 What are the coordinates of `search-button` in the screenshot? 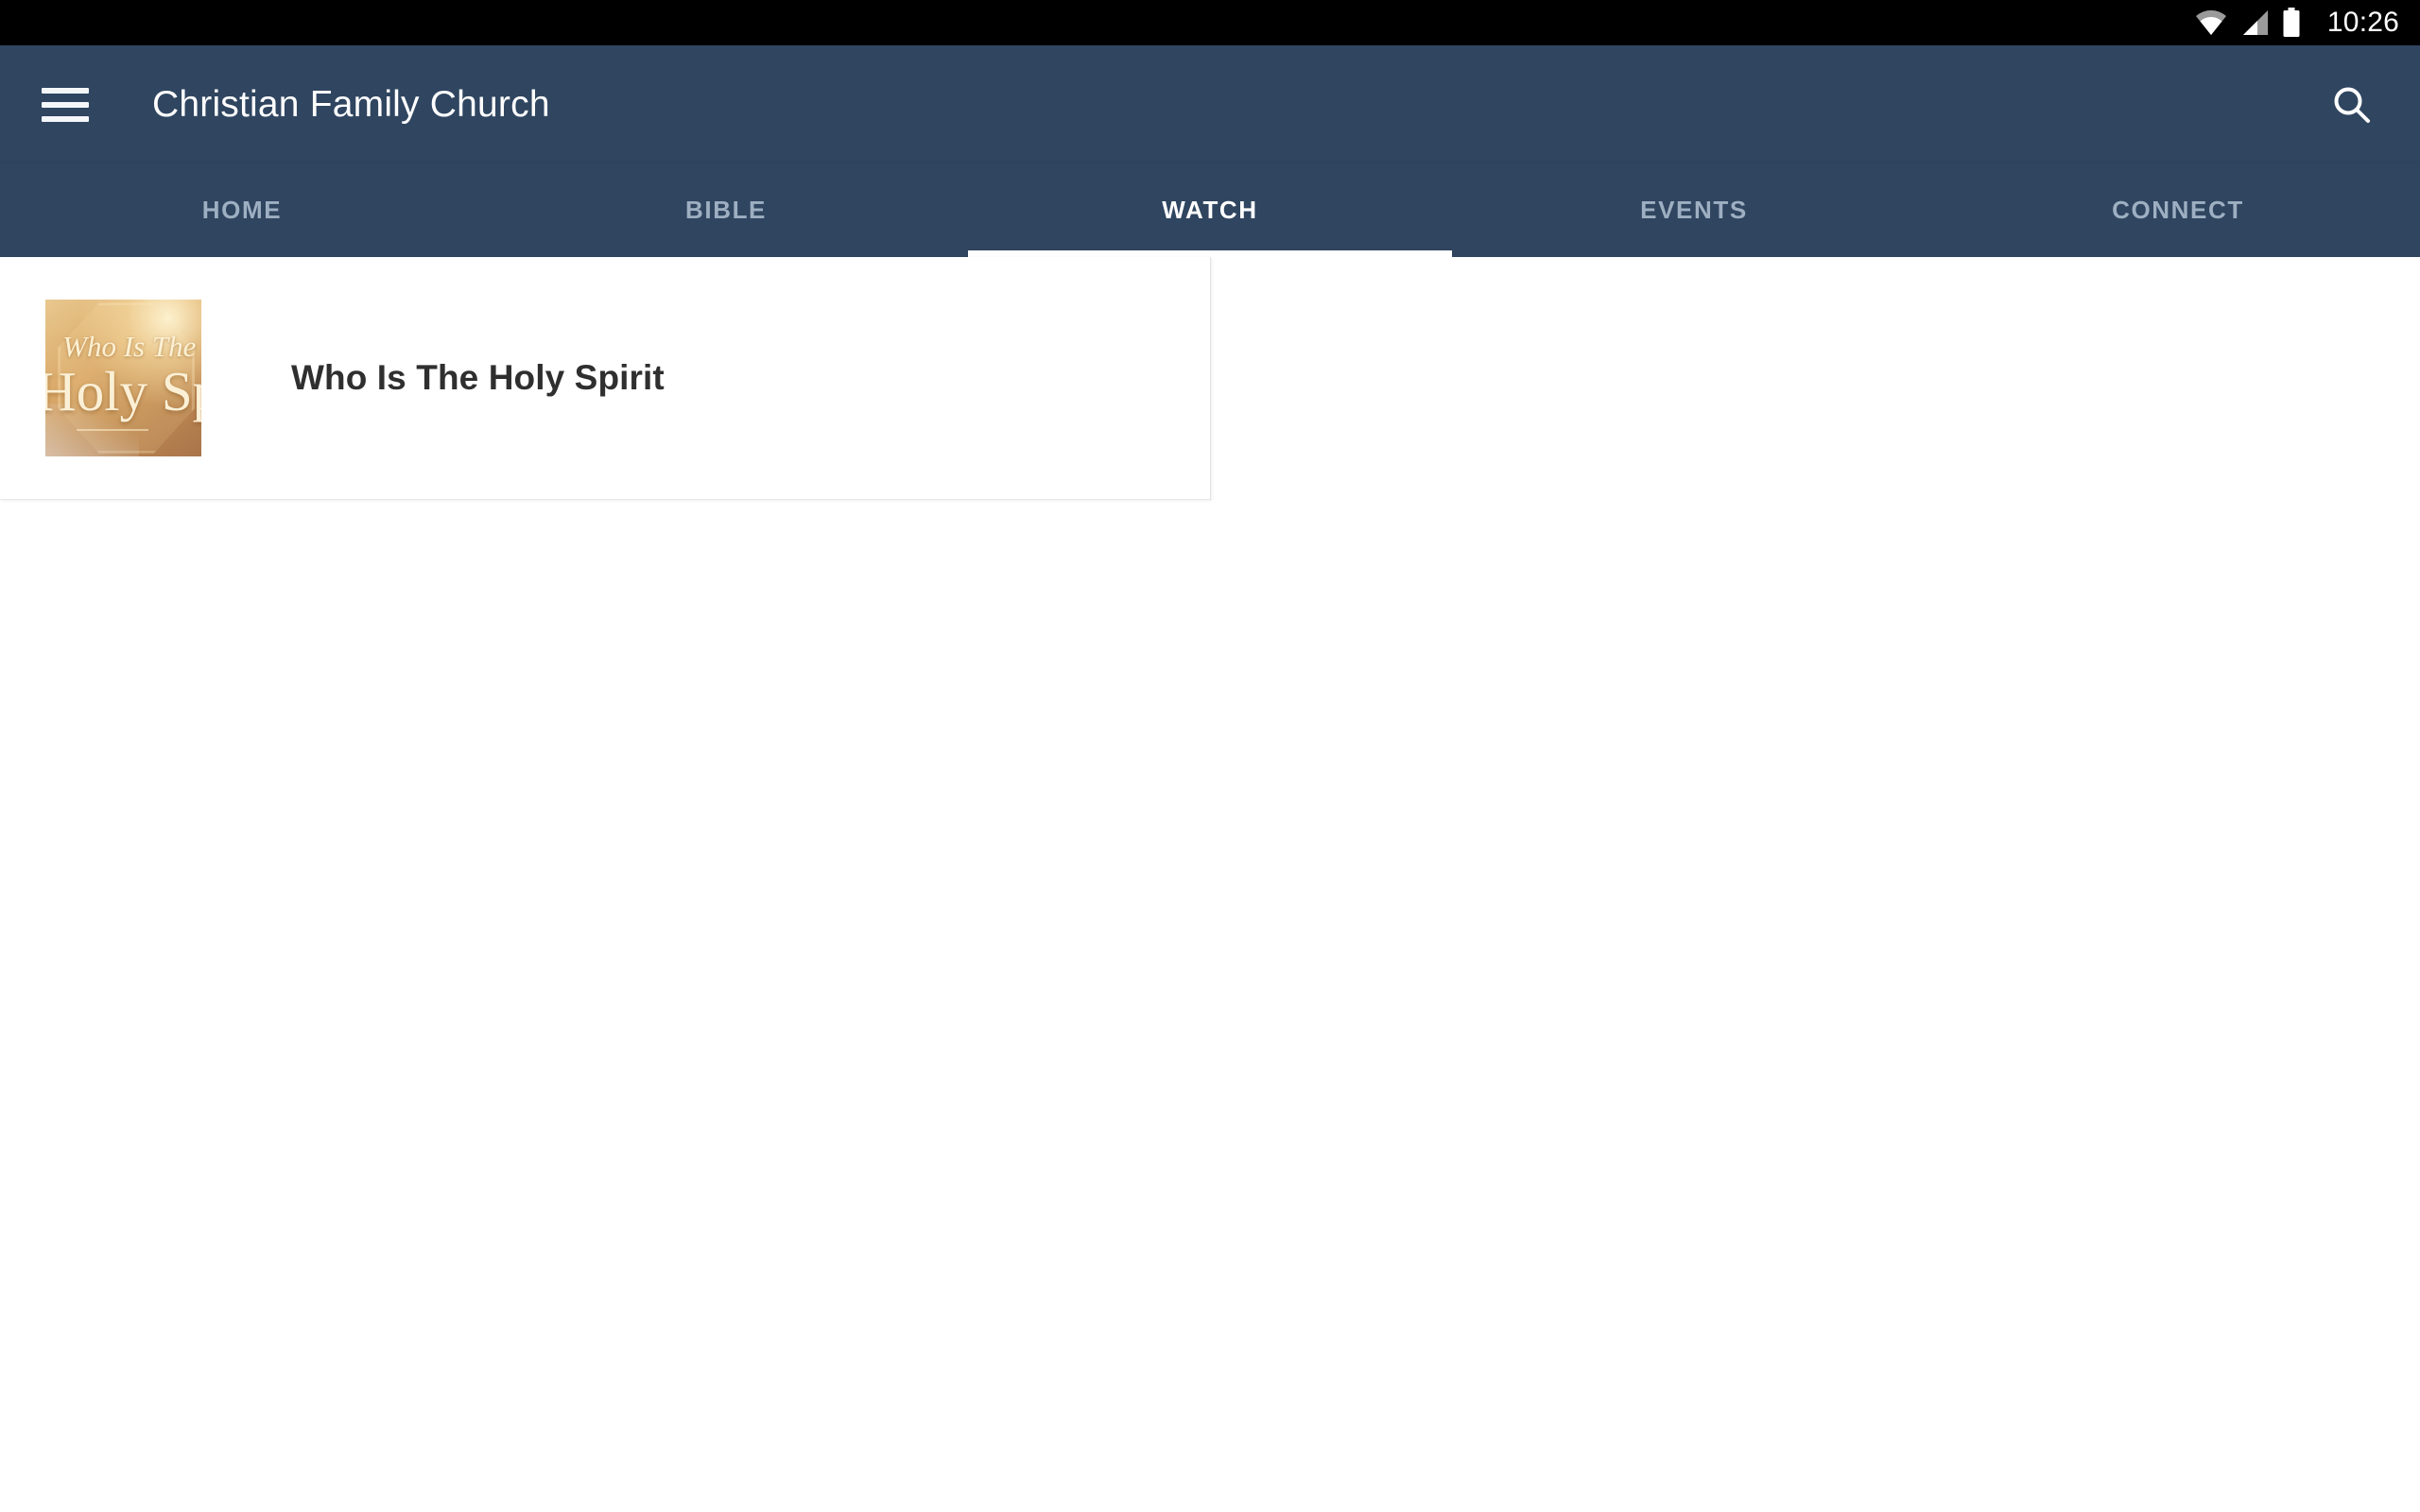 It's located at (2352, 105).